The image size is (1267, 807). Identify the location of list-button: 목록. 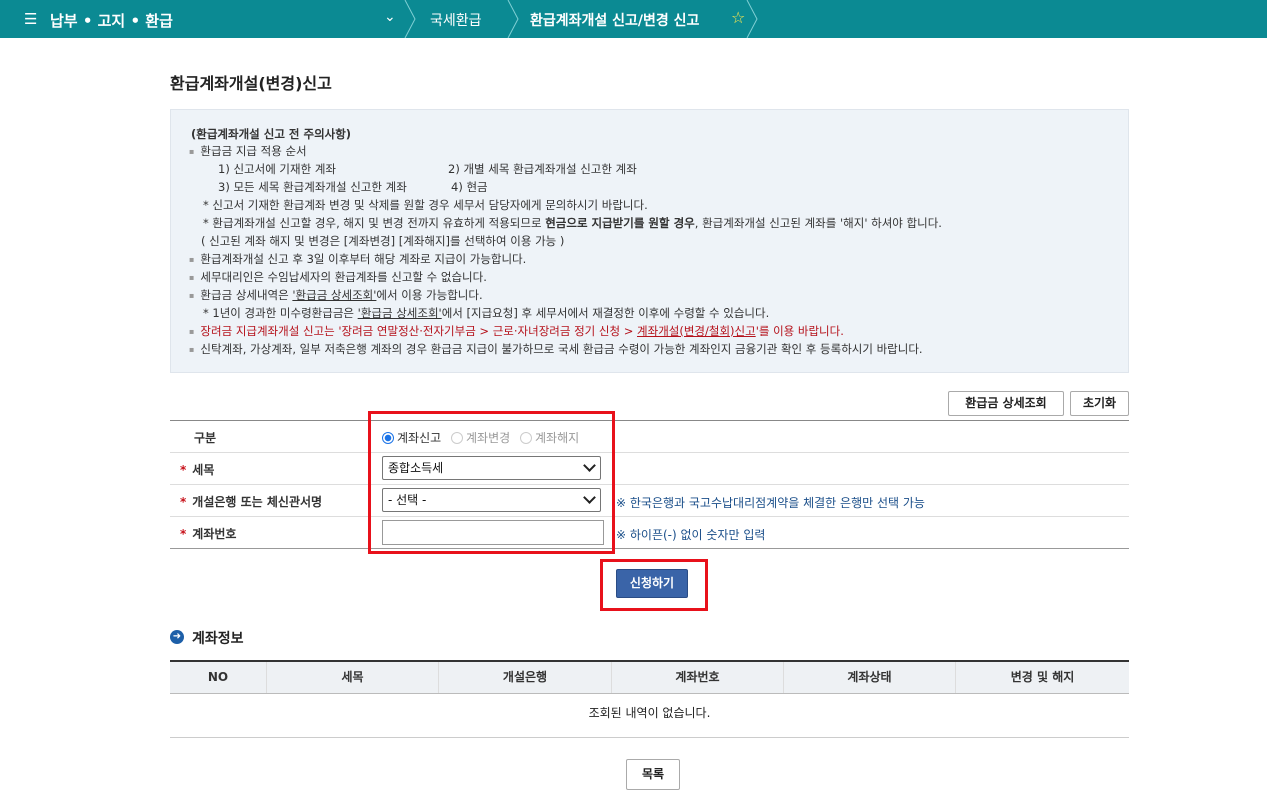
(653, 774).